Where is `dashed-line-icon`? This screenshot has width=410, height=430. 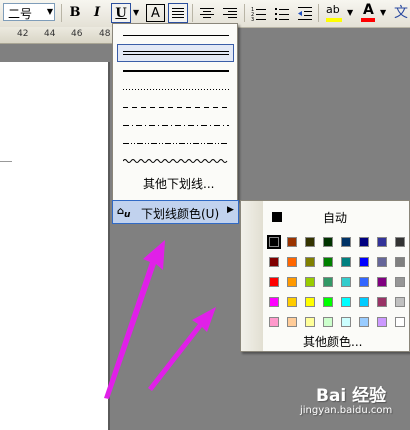
dashed-line-icon is located at coordinates (176, 107).